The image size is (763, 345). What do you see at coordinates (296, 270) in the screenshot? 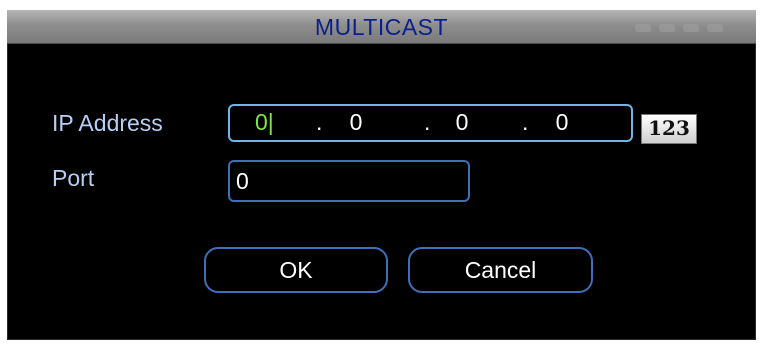
I see `ok-button: OK` at bounding box center [296, 270].